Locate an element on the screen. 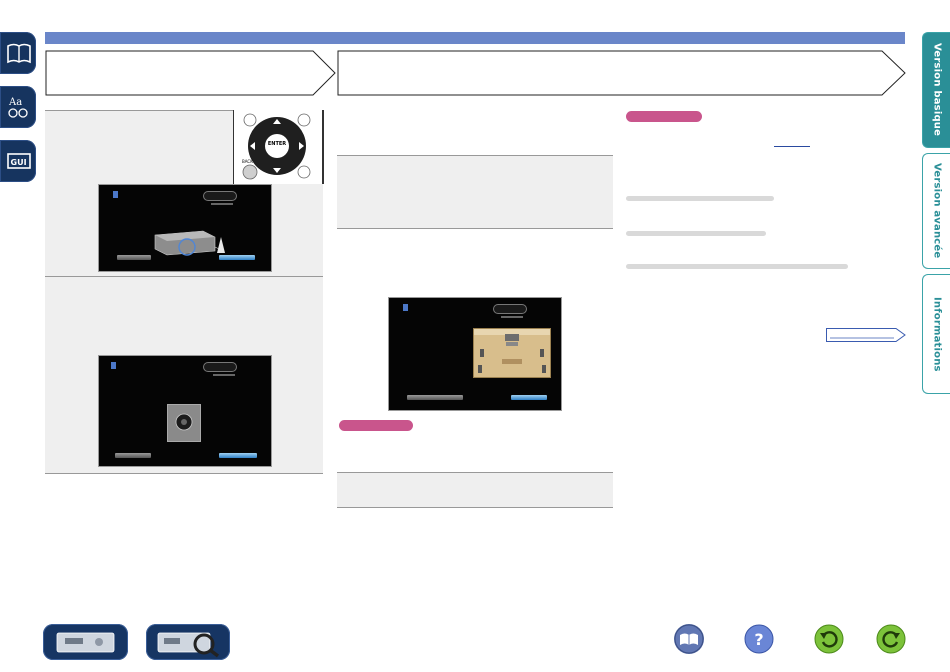 This screenshot has height=672, width=950. receiver-front-button is located at coordinates (85, 642).